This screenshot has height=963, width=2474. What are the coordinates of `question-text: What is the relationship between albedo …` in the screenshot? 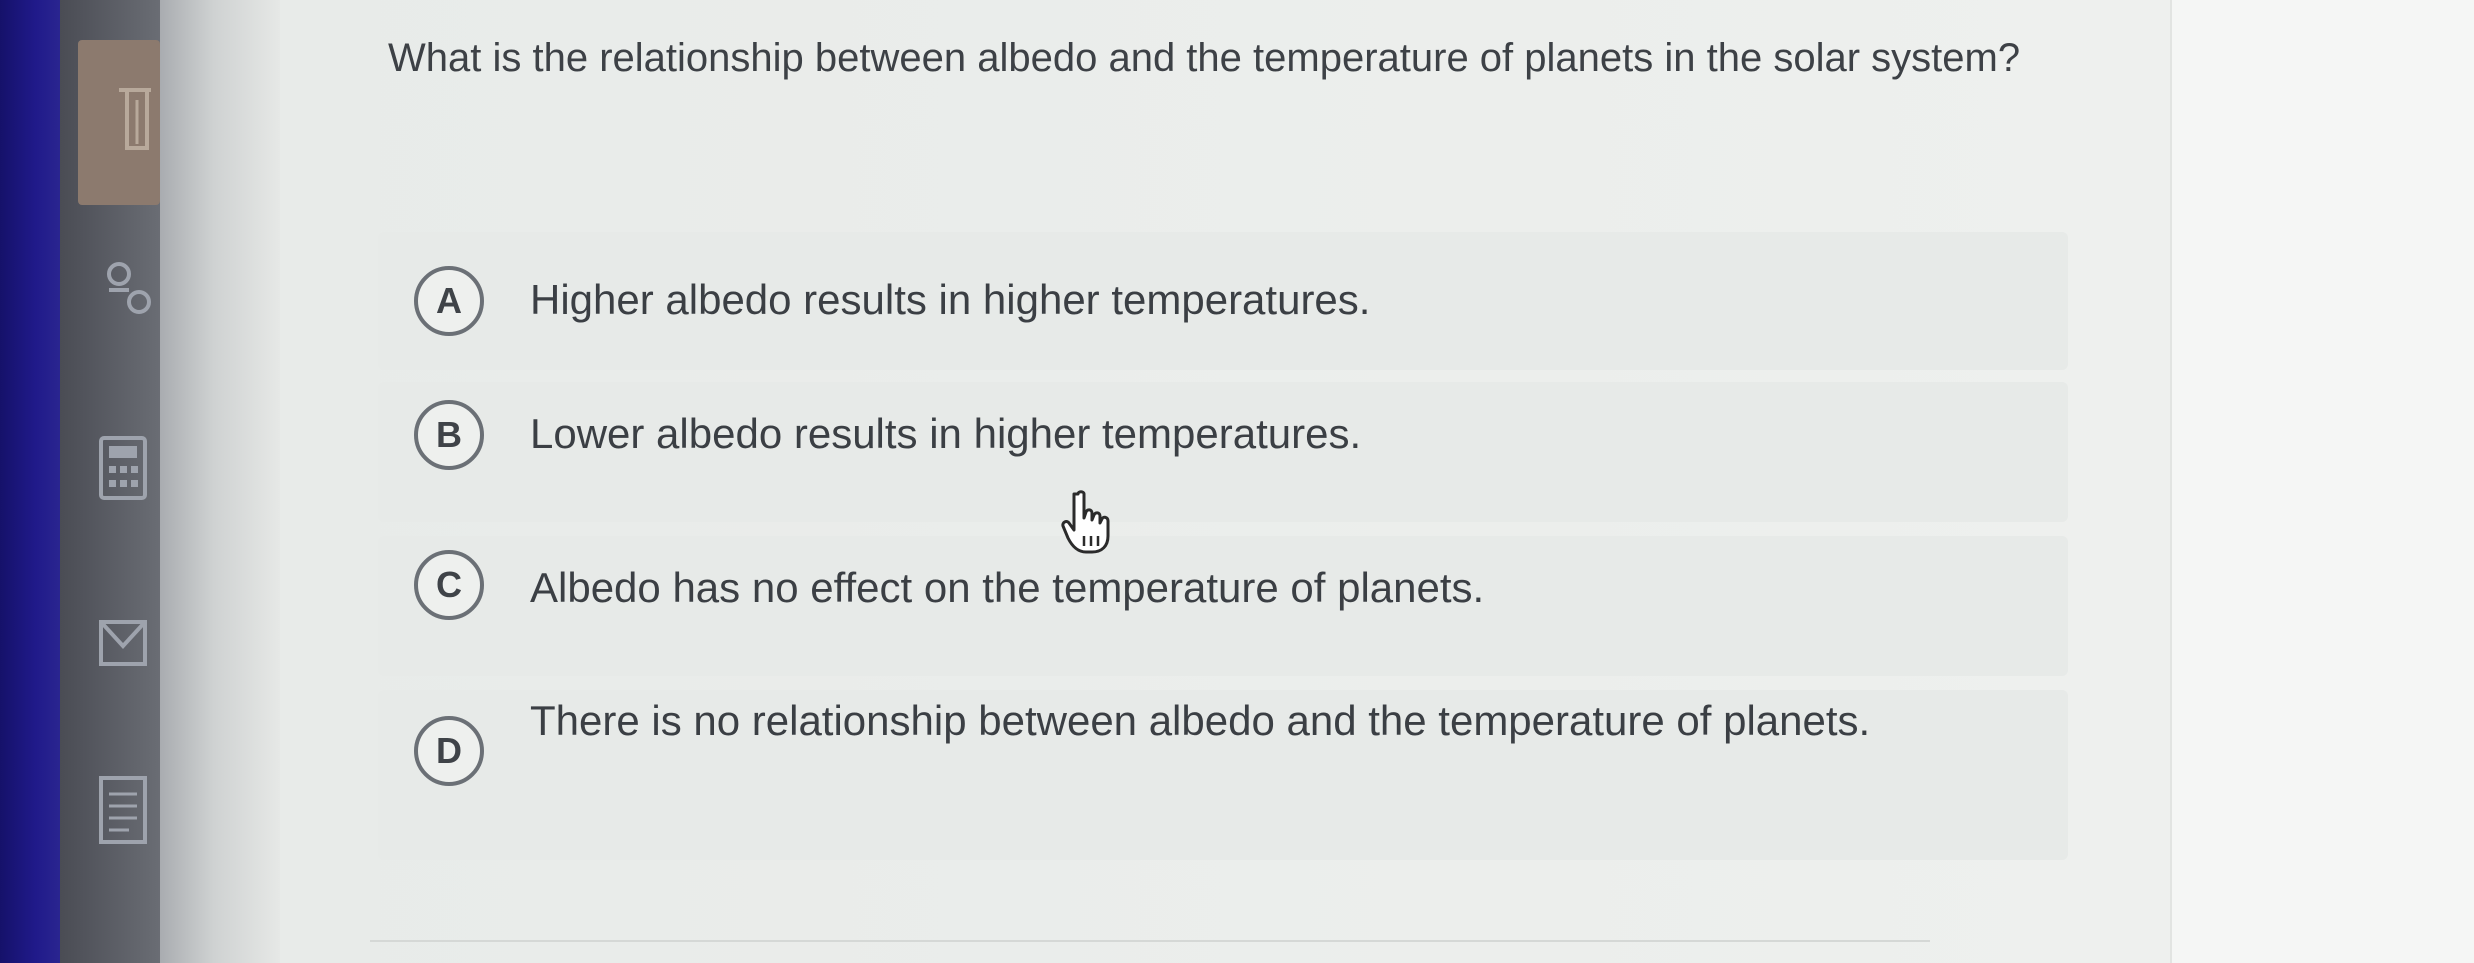 It's located at (1204, 58).